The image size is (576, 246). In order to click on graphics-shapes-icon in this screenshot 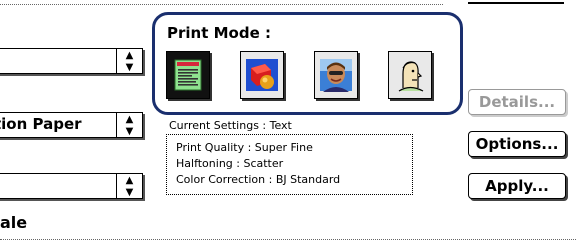, I will do `click(262, 75)`.